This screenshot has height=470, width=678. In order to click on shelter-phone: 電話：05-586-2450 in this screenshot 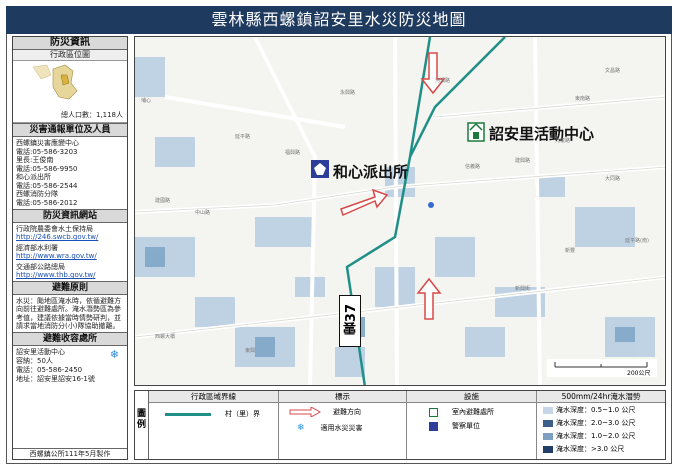, I will do `click(49, 370)`.